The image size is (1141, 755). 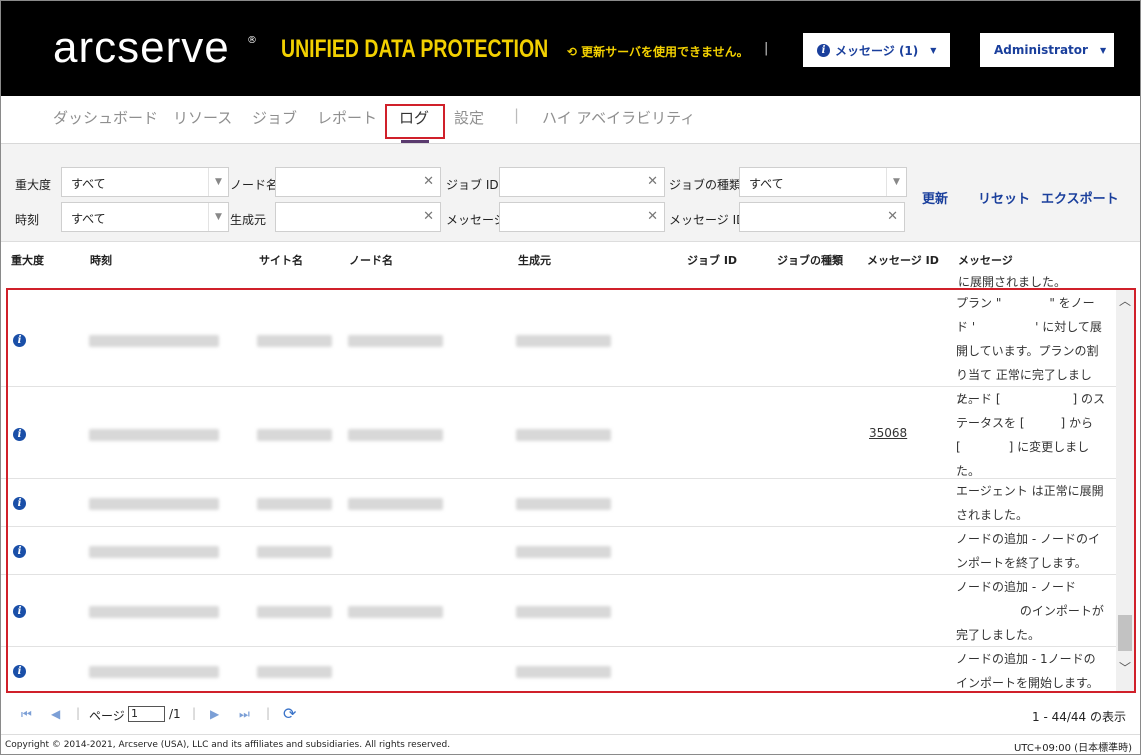 What do you see at coordinates (707, 220) in the screenshot?
I see `message-id-label: メッセージ ID` at bounding box center [707, 220].